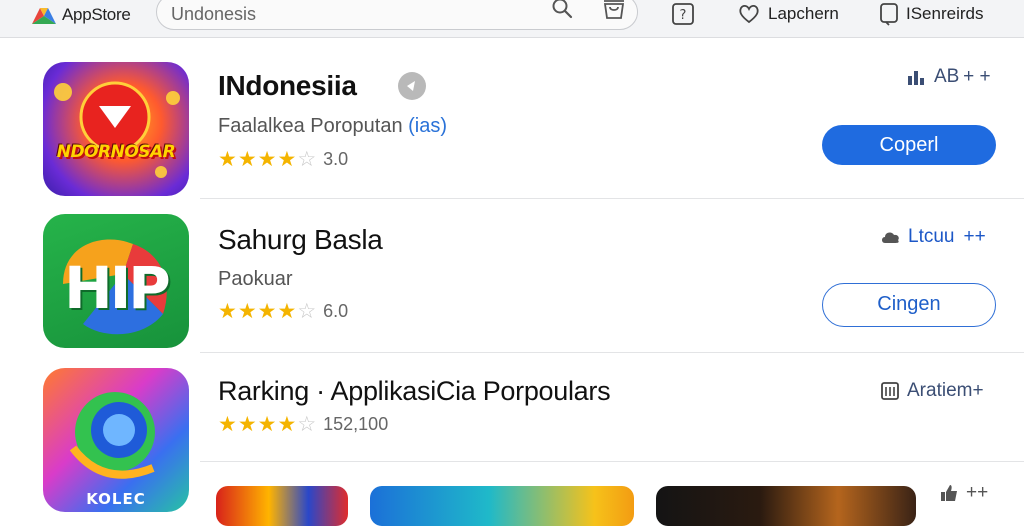 The width and height of the screenshot is (1024, 526). What do you see at coordinates (963, 493) in the screenshot?
I see `side-label: ++` at bounding box center [963, 493].